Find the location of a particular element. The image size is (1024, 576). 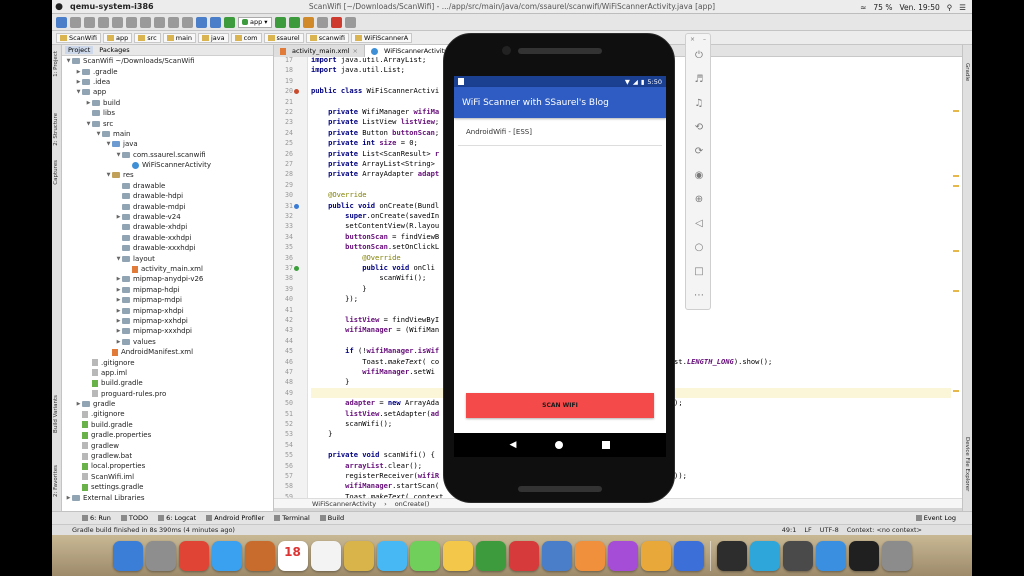

tree-item: ▼ app is located at coordinates (167, 92).